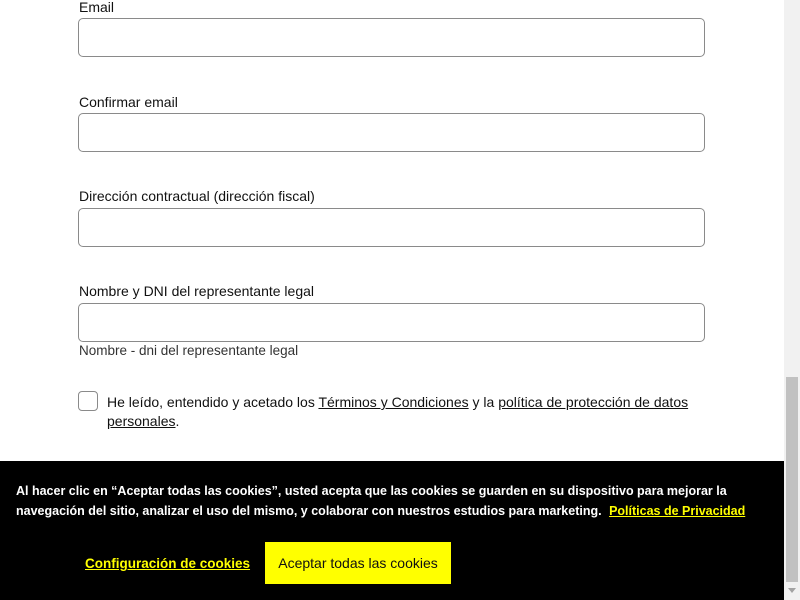 This screenshot has height=600, width=800. I want to click on cookie-settings-link: Configuración de cookies, so click(167, 563).